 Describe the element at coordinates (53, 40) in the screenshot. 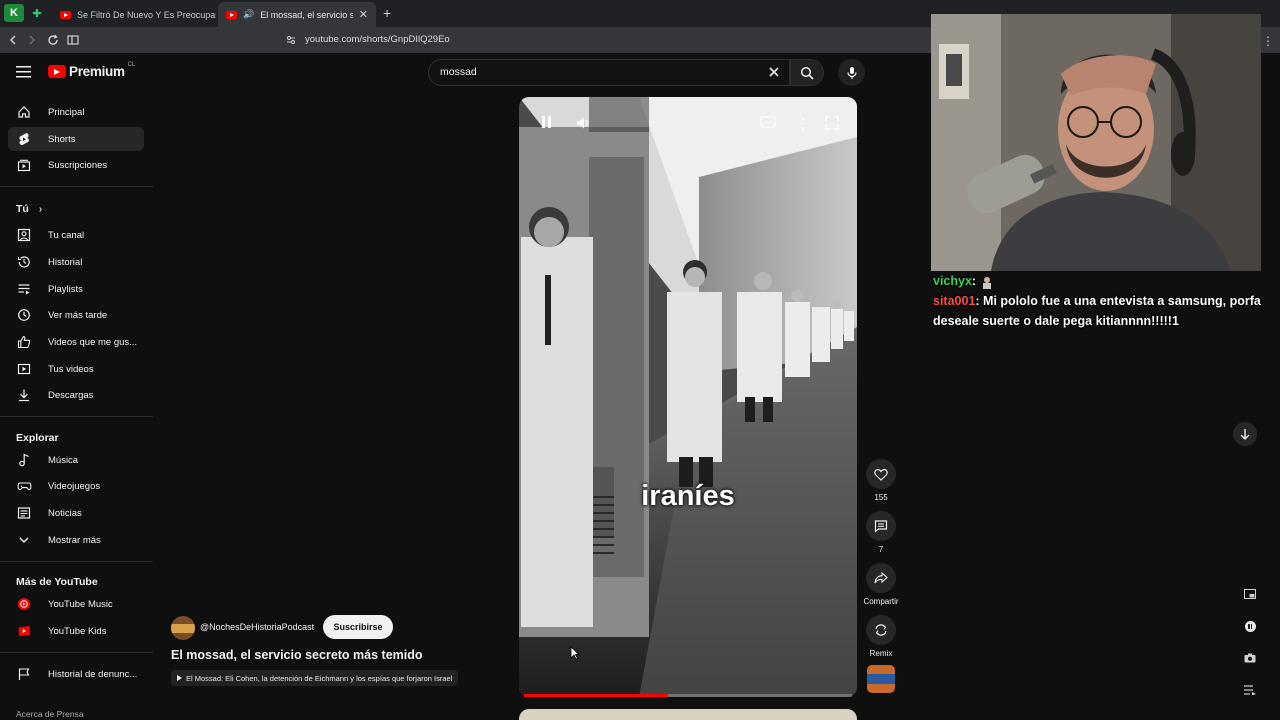

I see `reload-icon` at that location.